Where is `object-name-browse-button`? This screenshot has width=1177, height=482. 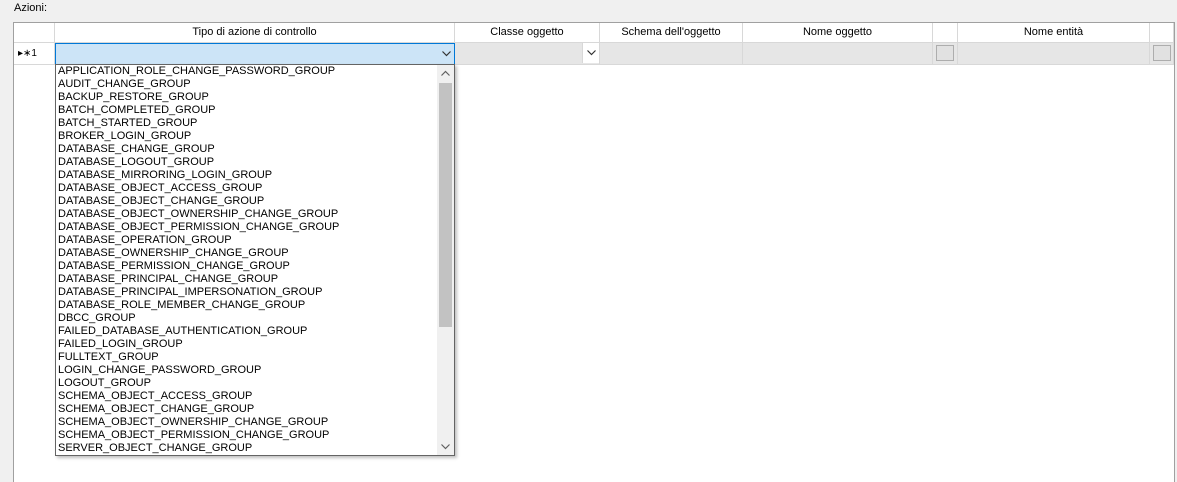 object-name-browse-button is located at coordinates (945, 53).